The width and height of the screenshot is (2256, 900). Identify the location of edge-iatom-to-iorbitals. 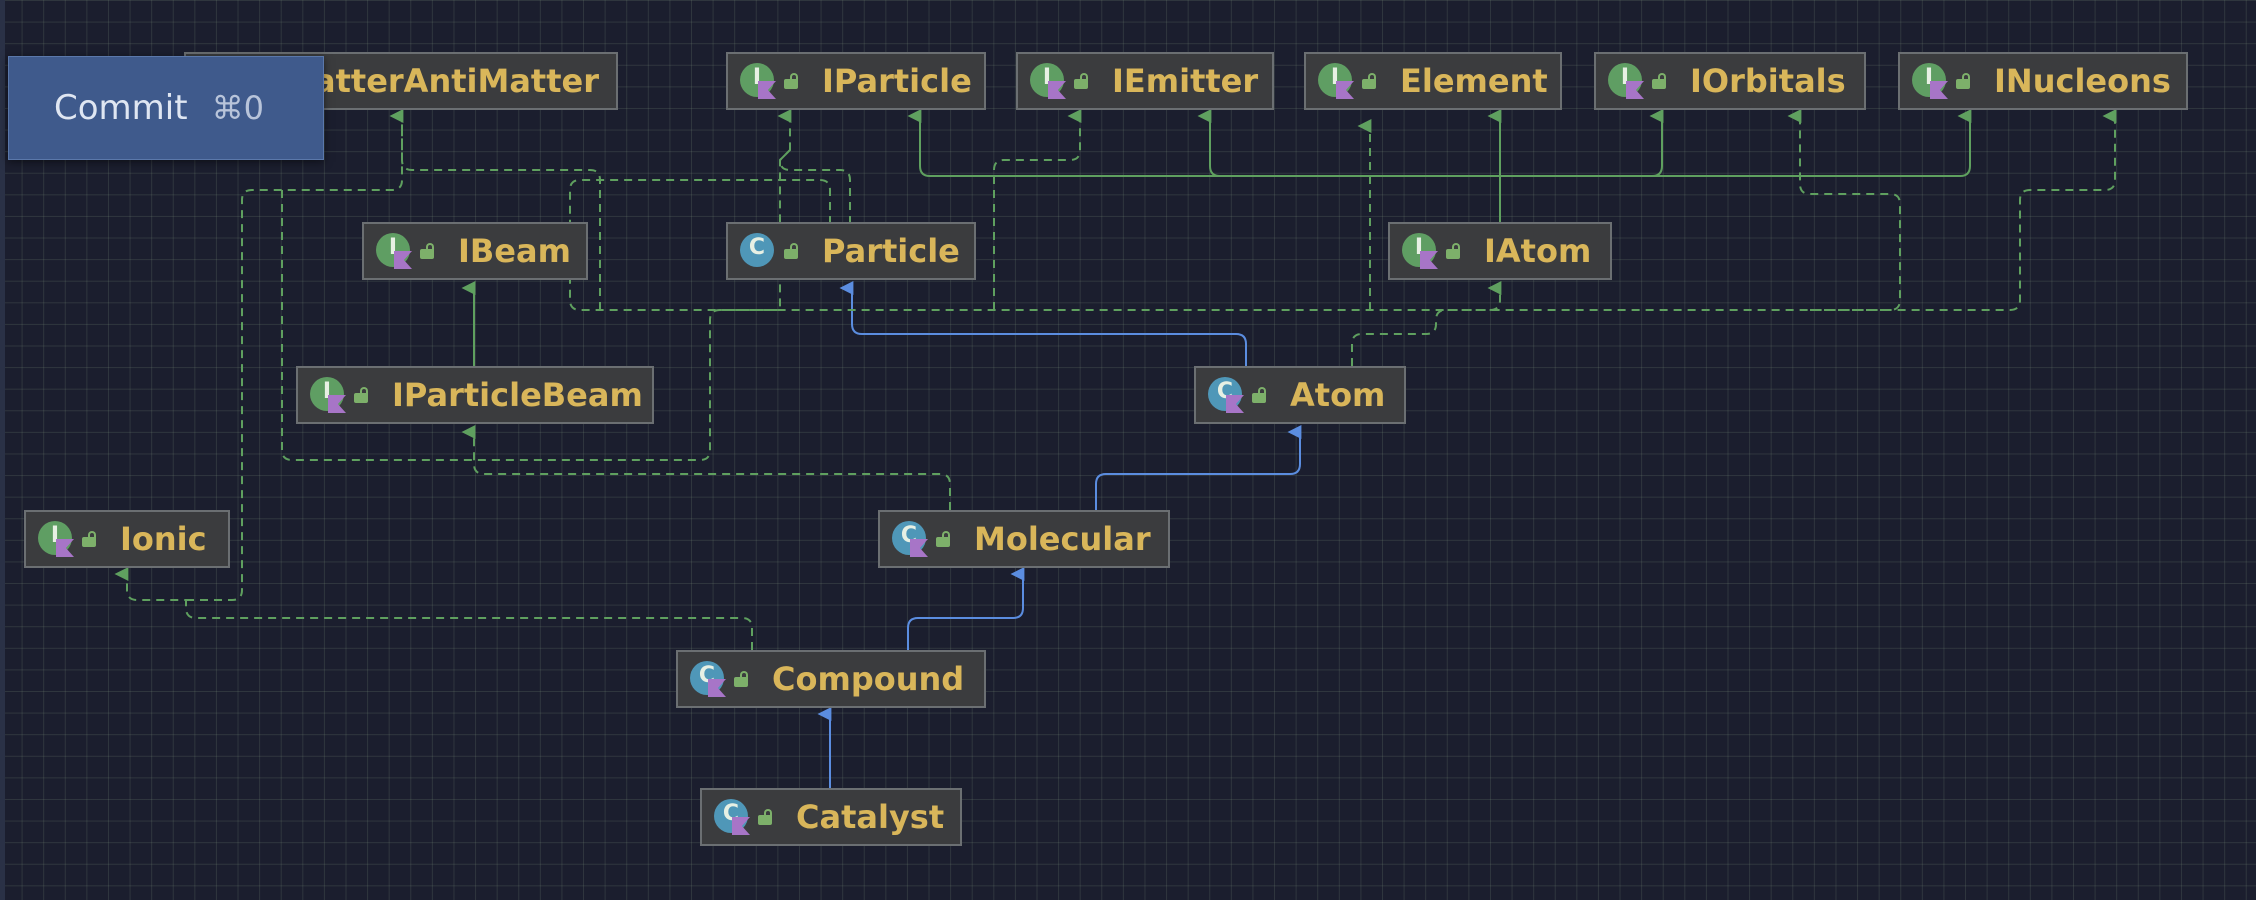
(1582, 143).